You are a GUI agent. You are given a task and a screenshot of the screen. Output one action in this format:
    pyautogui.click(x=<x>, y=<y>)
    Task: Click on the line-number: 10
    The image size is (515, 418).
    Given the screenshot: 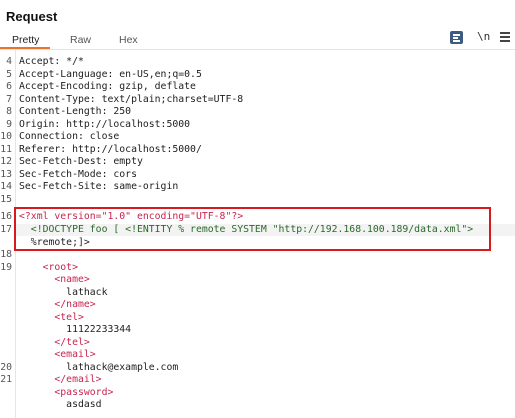 What is the action you would take?
    pyautogui.click(x=6, y=136)
    